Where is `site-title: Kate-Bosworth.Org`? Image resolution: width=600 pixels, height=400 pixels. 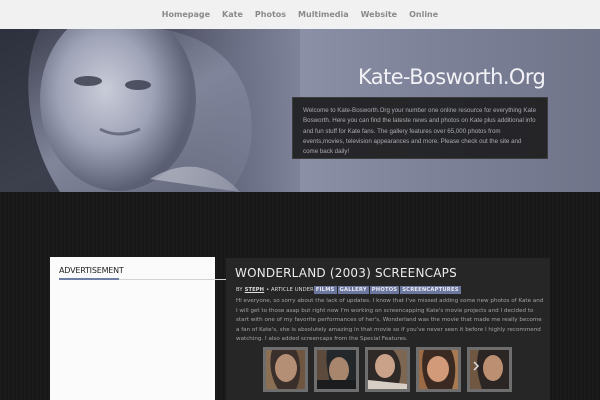
site-title: Kate-Bosworth.Org is located at coordinates (452, 77).